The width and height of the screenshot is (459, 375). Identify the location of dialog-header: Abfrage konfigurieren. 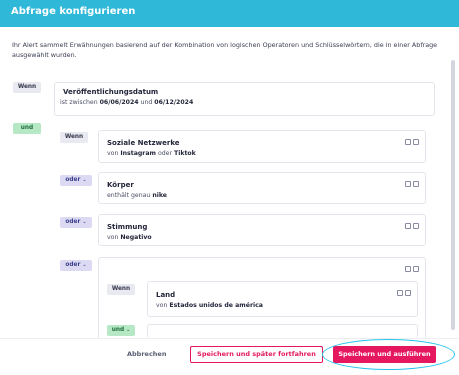
(229, 13).